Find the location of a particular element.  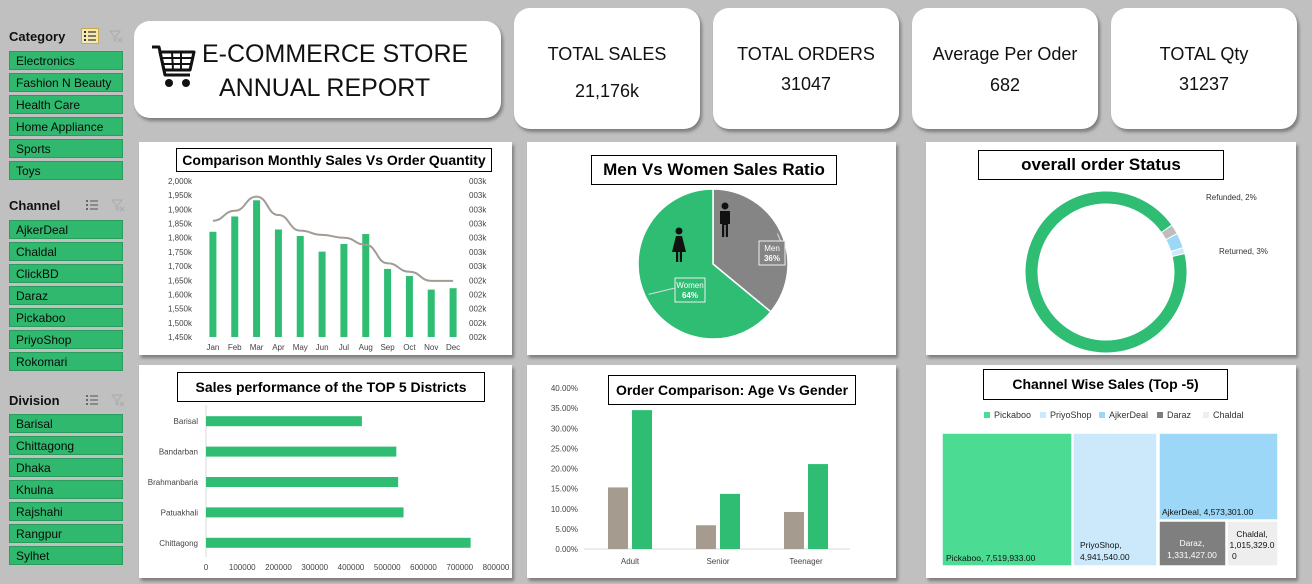

slicer-item-sports: Sports is located at coordinates (66, 148).